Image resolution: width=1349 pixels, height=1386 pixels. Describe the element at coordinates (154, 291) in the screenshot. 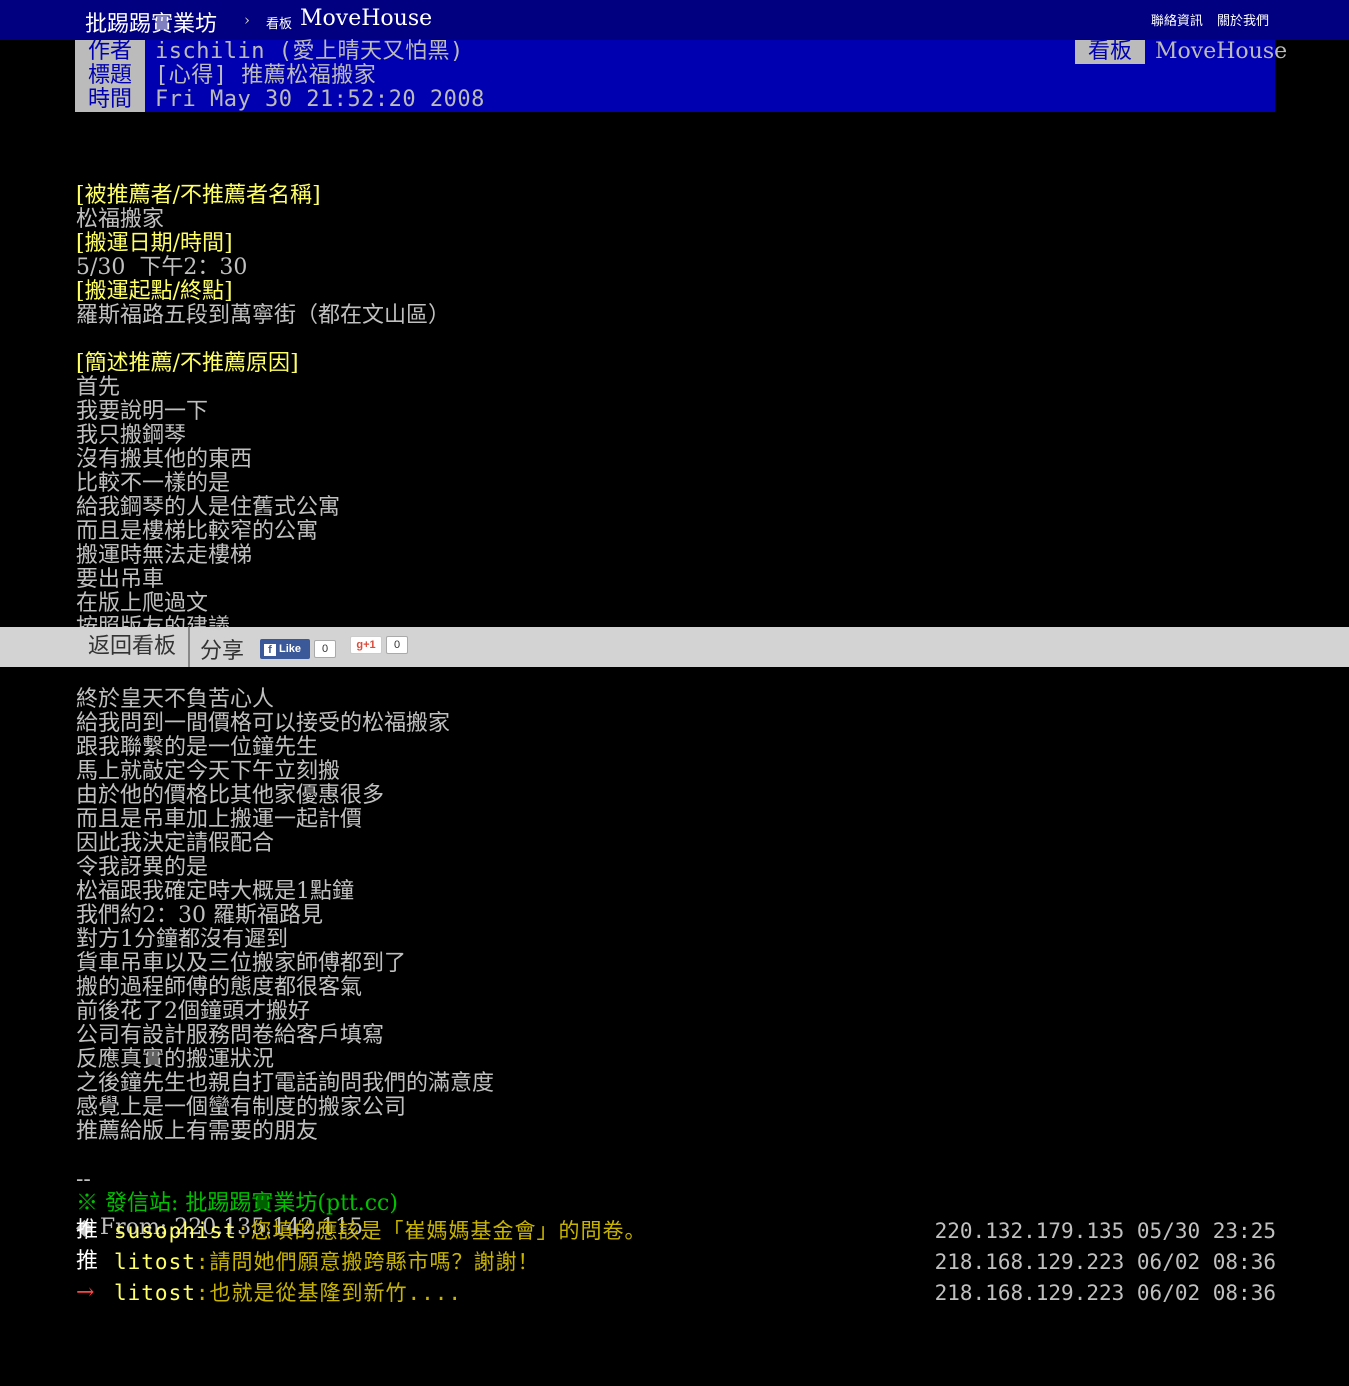

I see `content-line: [搬運起點/終點]` at that location.